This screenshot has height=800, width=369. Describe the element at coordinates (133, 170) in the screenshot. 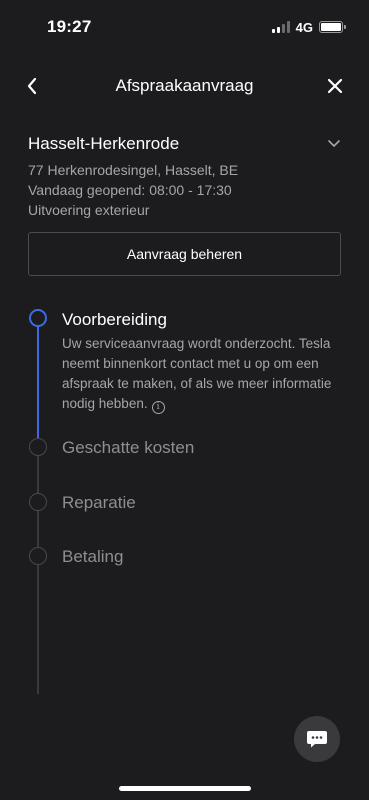

I see `service-center-address: 77 Herkenrodesingel, Hasselt, BE` at that location.